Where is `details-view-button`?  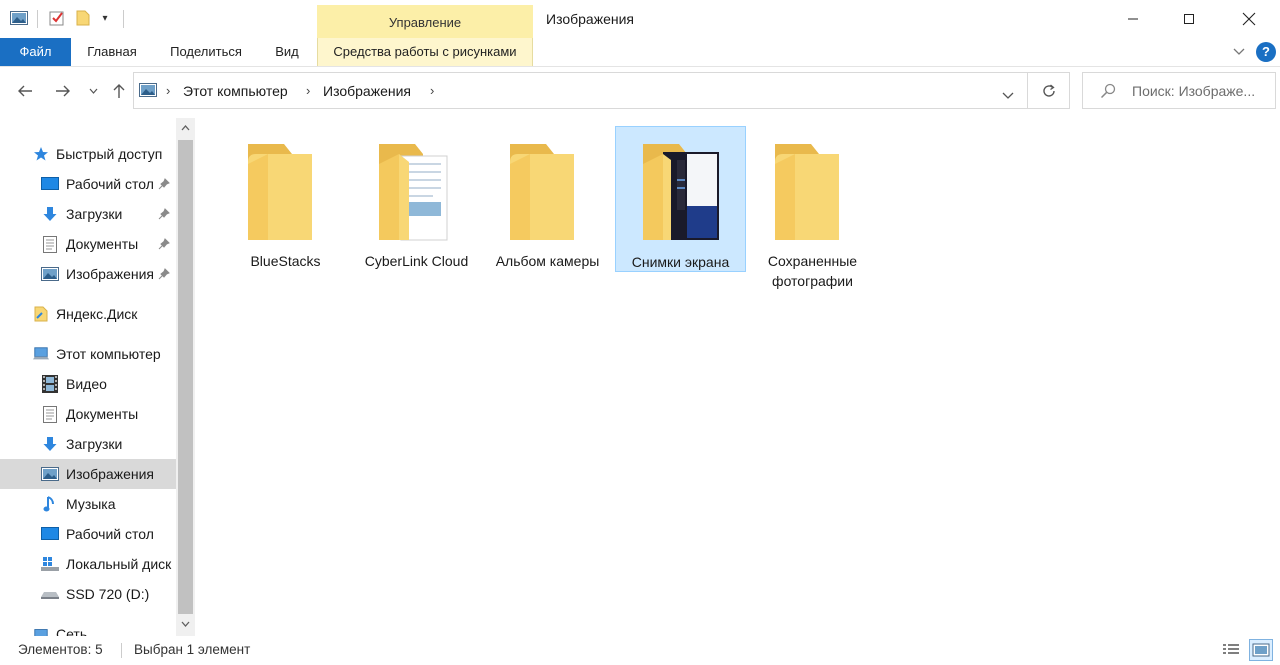 details-view-button is located at coordinates (1231, 650).